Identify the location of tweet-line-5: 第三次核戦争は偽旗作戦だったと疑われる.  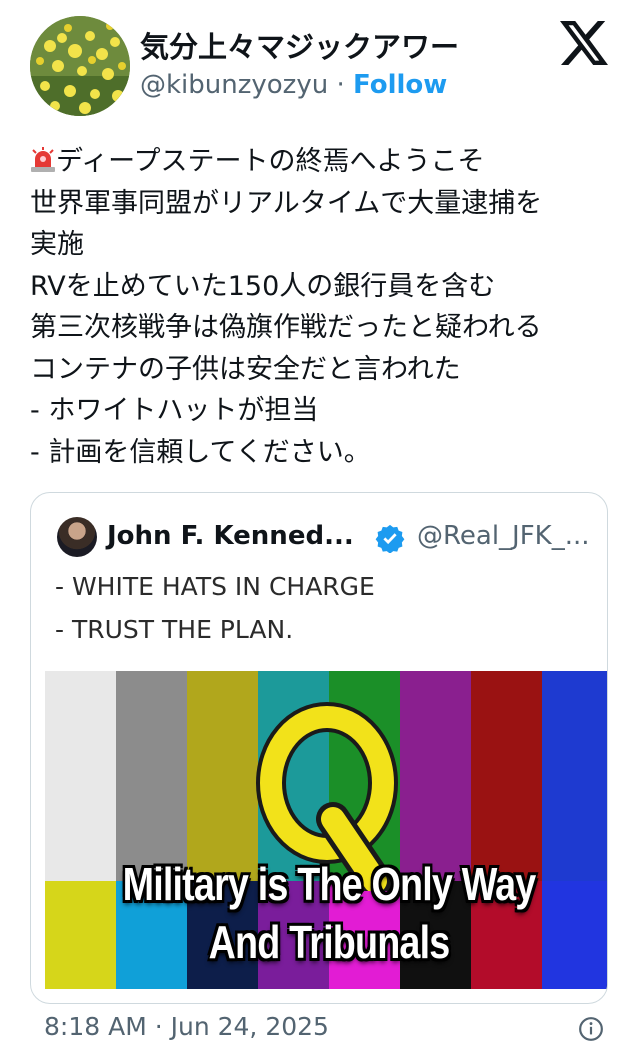
(286, 327).